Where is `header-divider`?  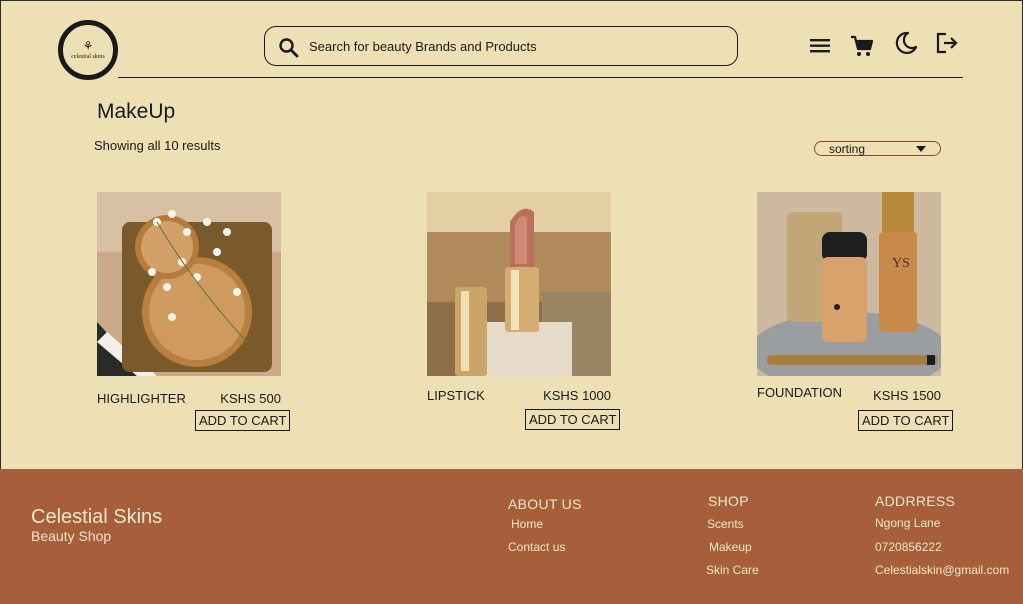 header-divider is located at coordinates (540, 77).